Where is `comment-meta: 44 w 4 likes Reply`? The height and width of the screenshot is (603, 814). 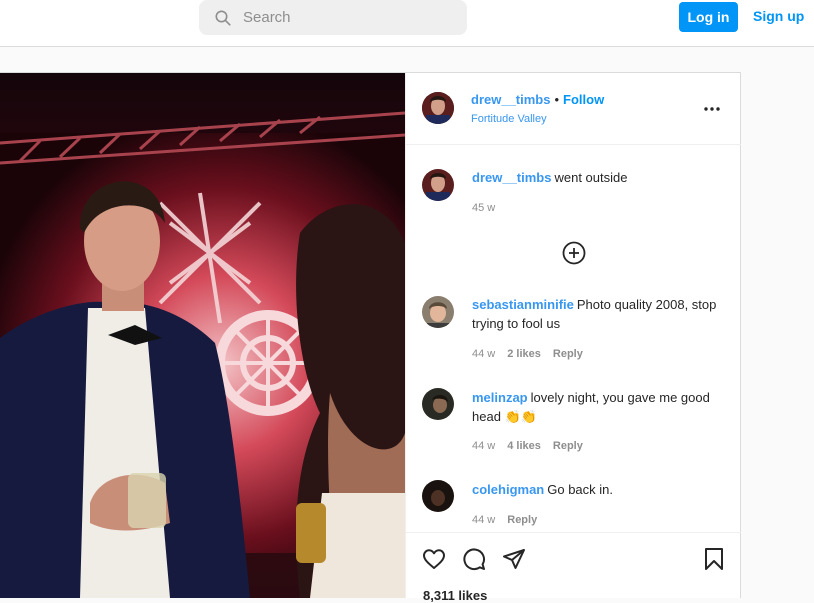 comment-meta: 44 w 4 likes Reply is located at coordinates (527, 446).